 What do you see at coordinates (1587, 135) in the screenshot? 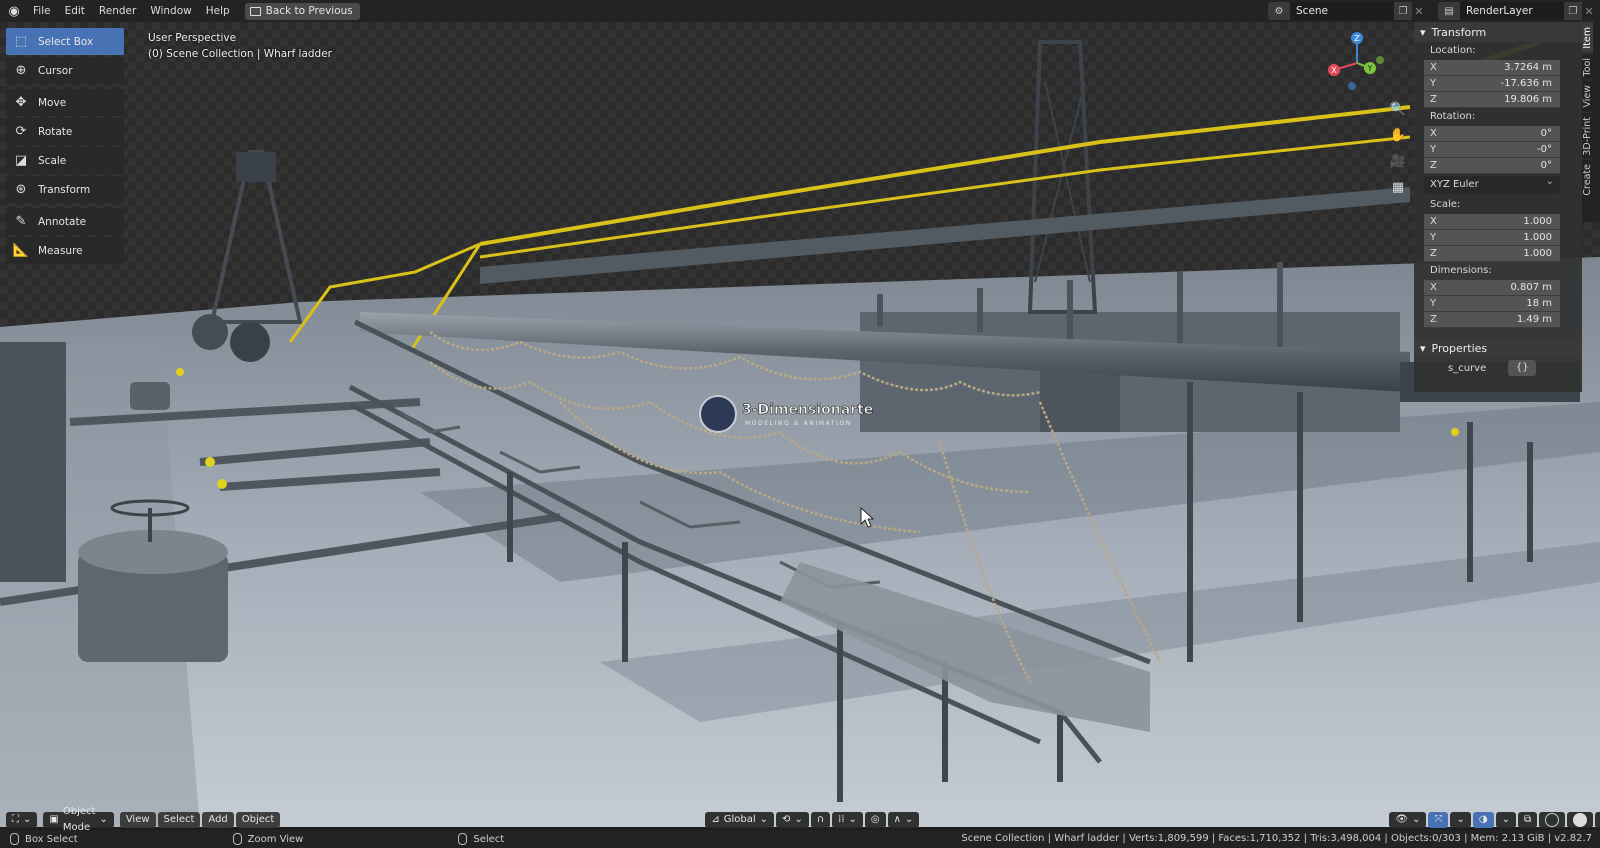
I see `tab-3d-print: 3D-Print` at bounding box center [1587, 135].